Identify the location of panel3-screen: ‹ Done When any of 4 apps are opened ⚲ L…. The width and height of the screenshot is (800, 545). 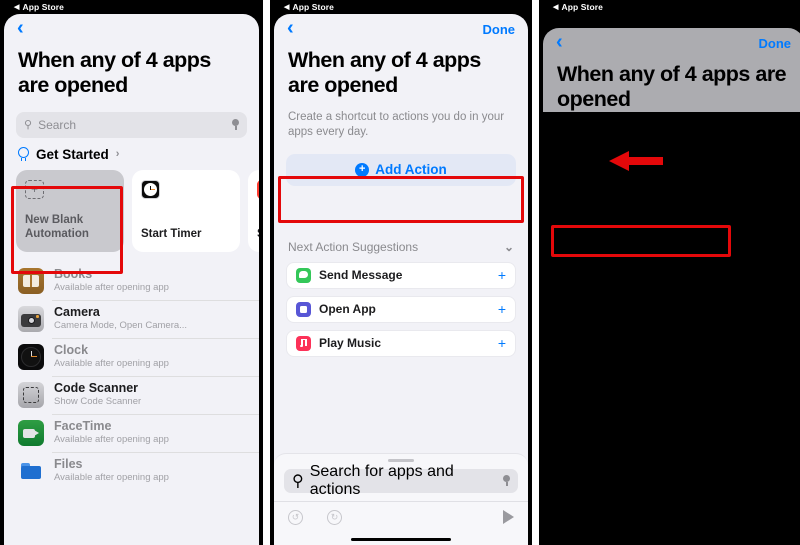
(671, 70).